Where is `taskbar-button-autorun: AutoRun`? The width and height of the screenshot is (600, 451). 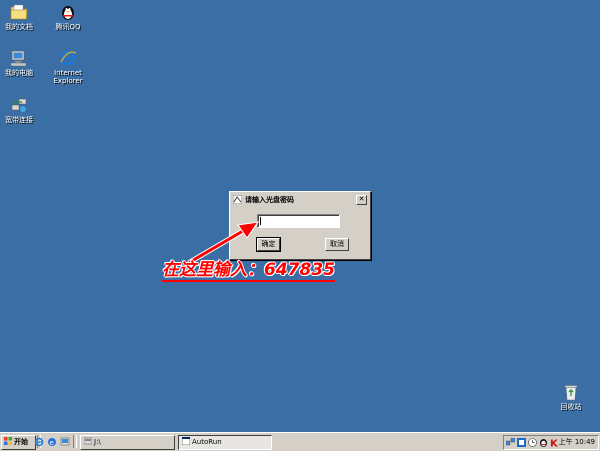 taskbar-button-autorun: AutoRun is located at coordinates (225, 442).